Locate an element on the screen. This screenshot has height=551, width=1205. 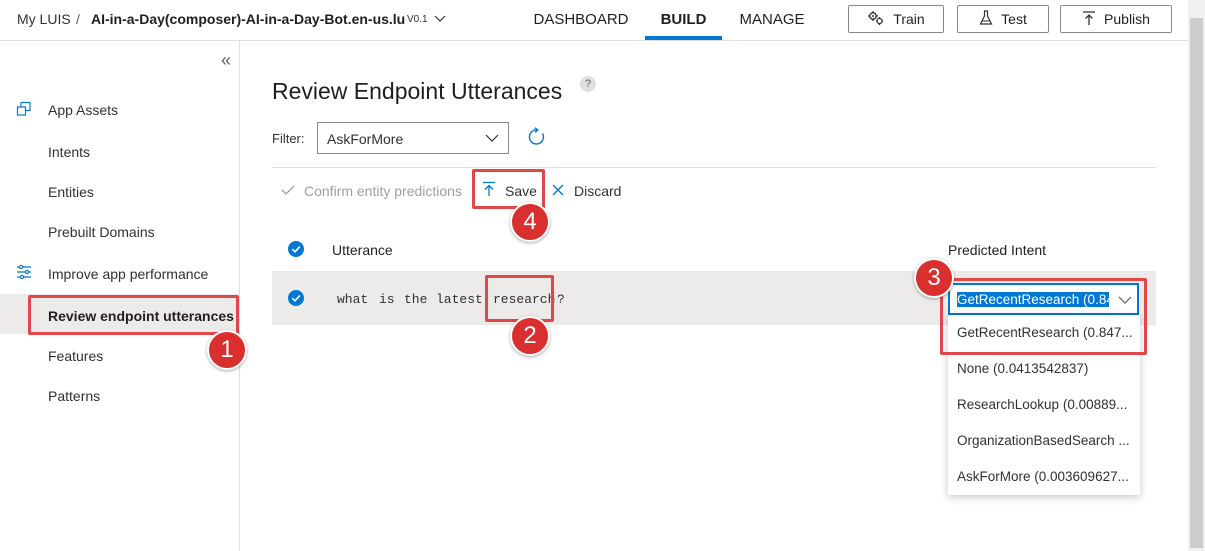
checkmark-icon is located at coordinates (288, 191).